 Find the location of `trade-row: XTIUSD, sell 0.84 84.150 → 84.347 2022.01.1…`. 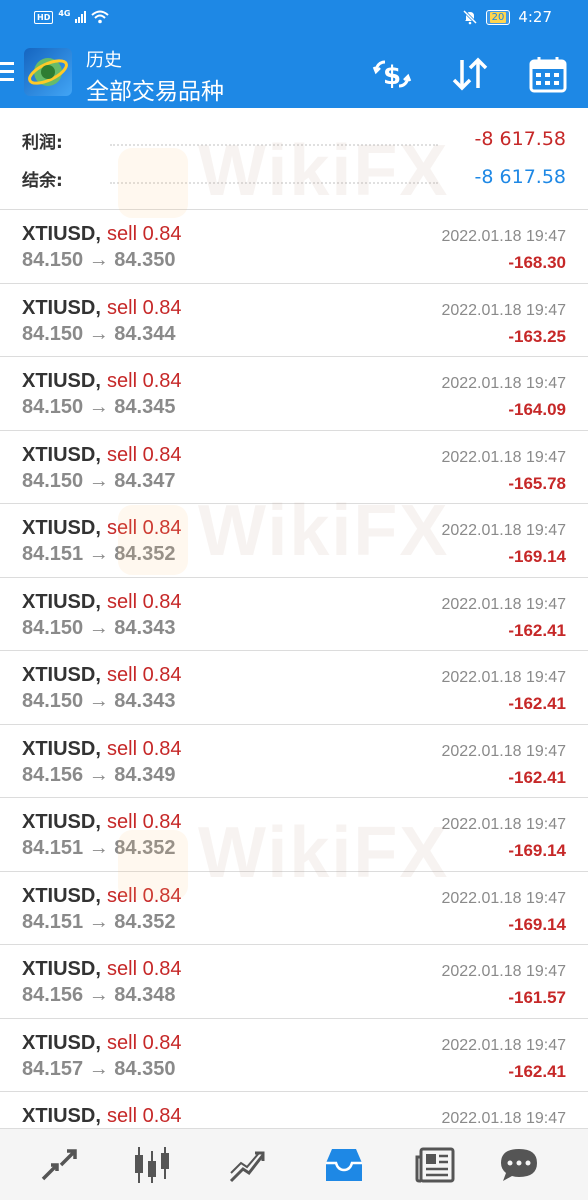

trade-row: XTIUSD, sell 0.84 84.150 → 84.347 2022.01.1… is located at coordinates (294, 467).